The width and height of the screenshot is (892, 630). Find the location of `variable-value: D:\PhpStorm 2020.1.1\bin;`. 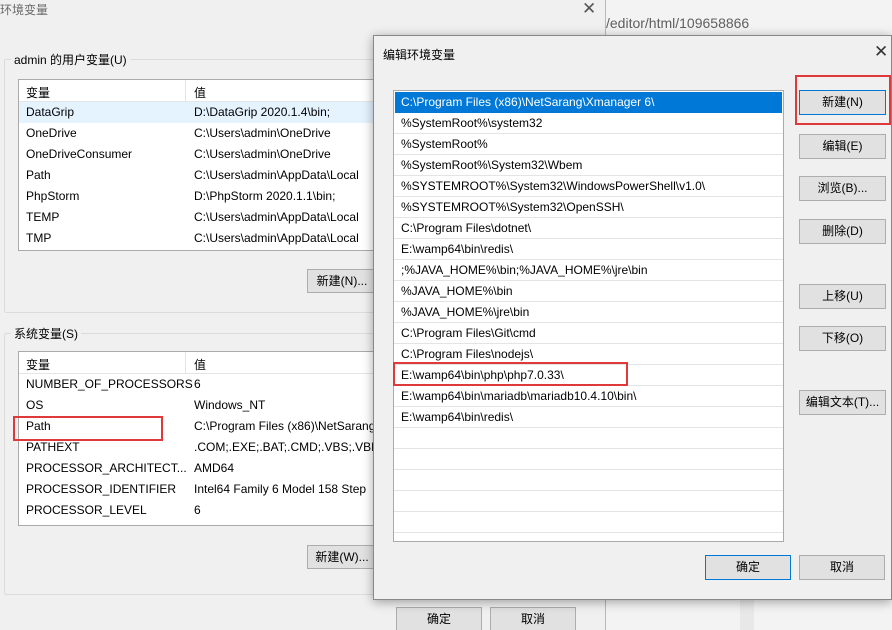

variable-value: D:\PhpStorm 2020.1.1\bin; is located at coordinates (265, 196).